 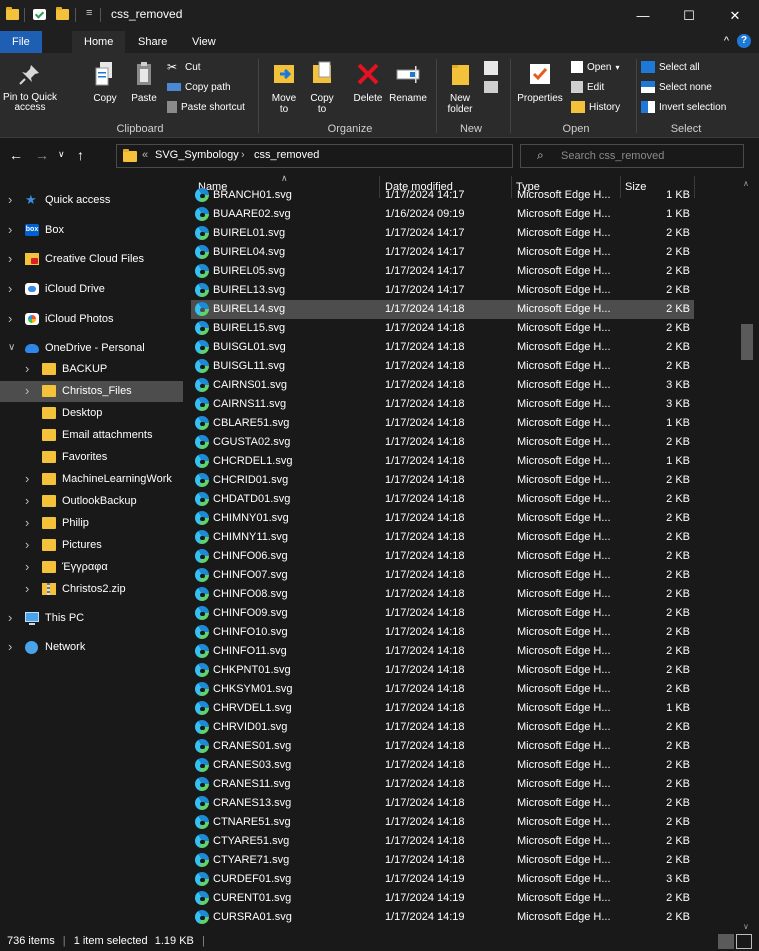 I want to click on sidebar-item-philip: › Philip, so click(x=91, y=523).